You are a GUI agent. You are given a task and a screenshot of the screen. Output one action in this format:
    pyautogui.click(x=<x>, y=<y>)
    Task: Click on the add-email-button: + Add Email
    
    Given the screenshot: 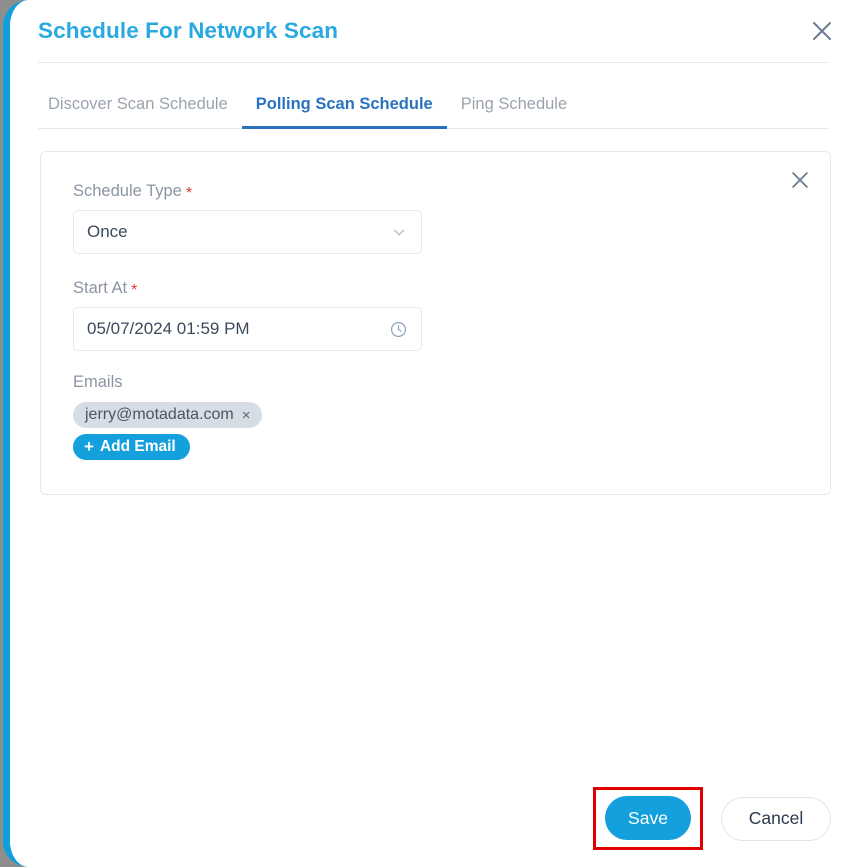 What is the action you would take?
    pyautogui.click(x=131, y=447)
    